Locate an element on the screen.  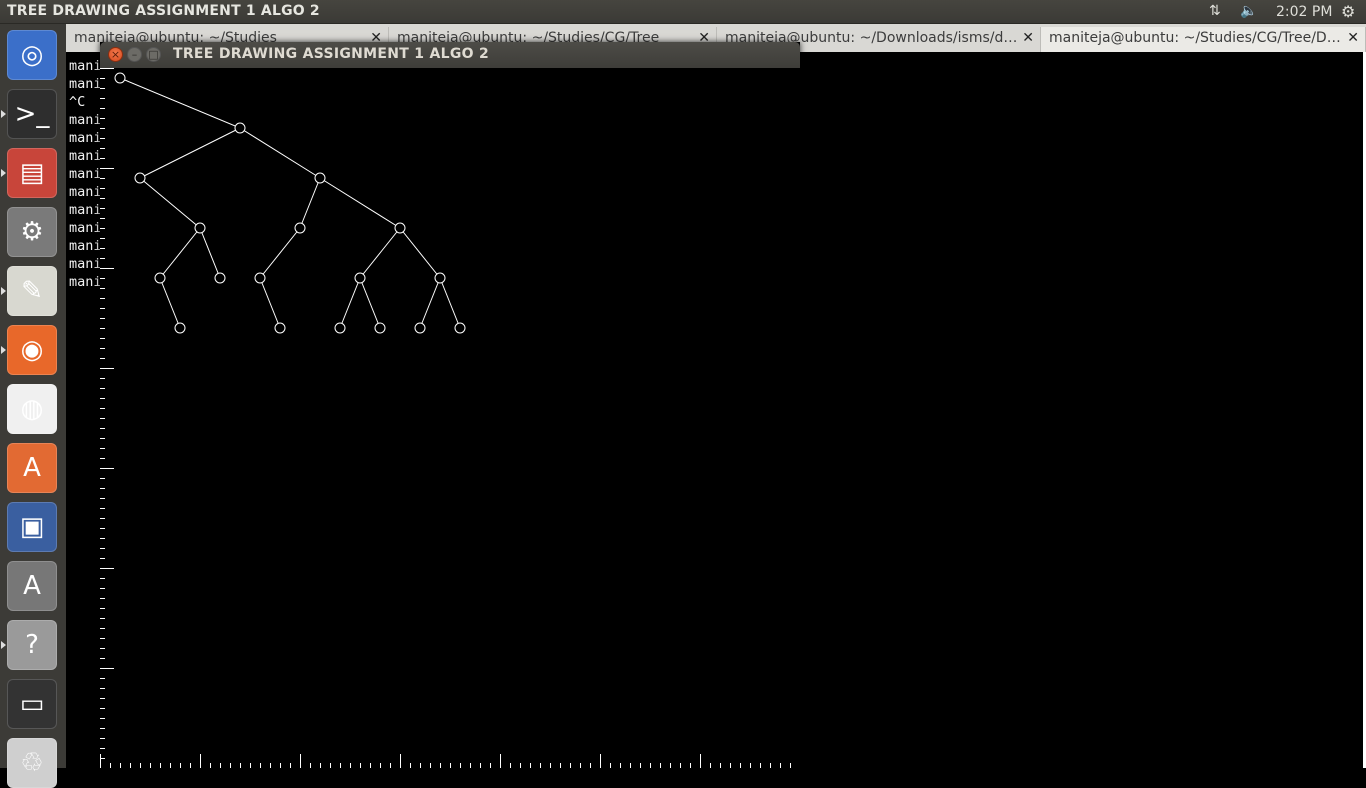
terminal-tab-active: maniteja@ubuntu: ~/Studies/CG/Tree/D… ✕ is located at coordinates (1203, 39).